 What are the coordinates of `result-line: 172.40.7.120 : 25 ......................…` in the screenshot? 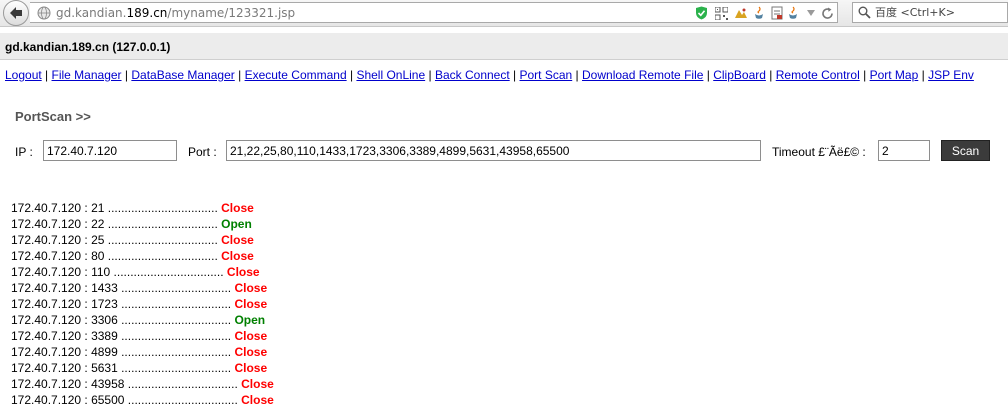 It's located at (142, 240).